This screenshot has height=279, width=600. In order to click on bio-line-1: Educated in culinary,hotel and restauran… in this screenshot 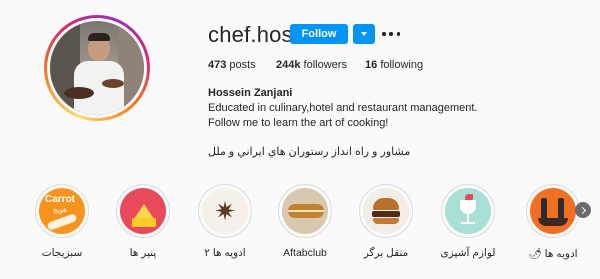, I will do `click(343, 108)`.